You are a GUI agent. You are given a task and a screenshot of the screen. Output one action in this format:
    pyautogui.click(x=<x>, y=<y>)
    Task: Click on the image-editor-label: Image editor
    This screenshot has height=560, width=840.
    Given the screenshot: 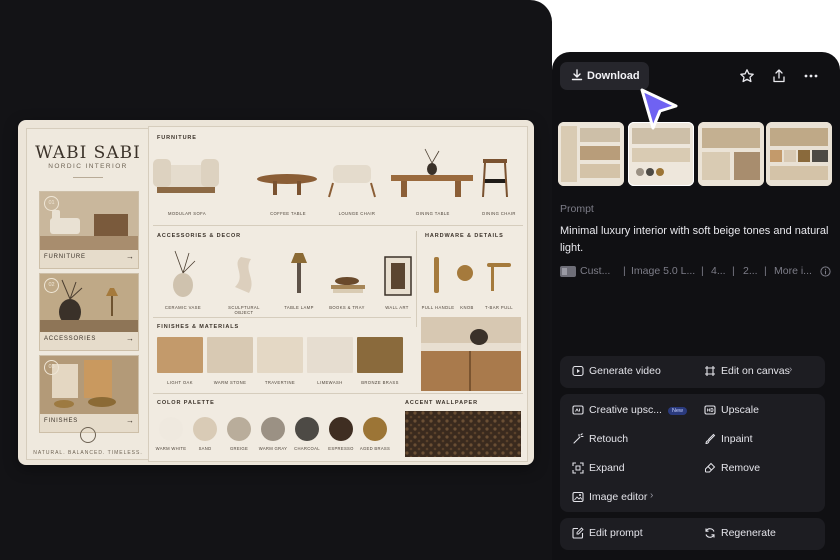 What is the action you would take?
    pyautogui.click(x=618, y=497)
    